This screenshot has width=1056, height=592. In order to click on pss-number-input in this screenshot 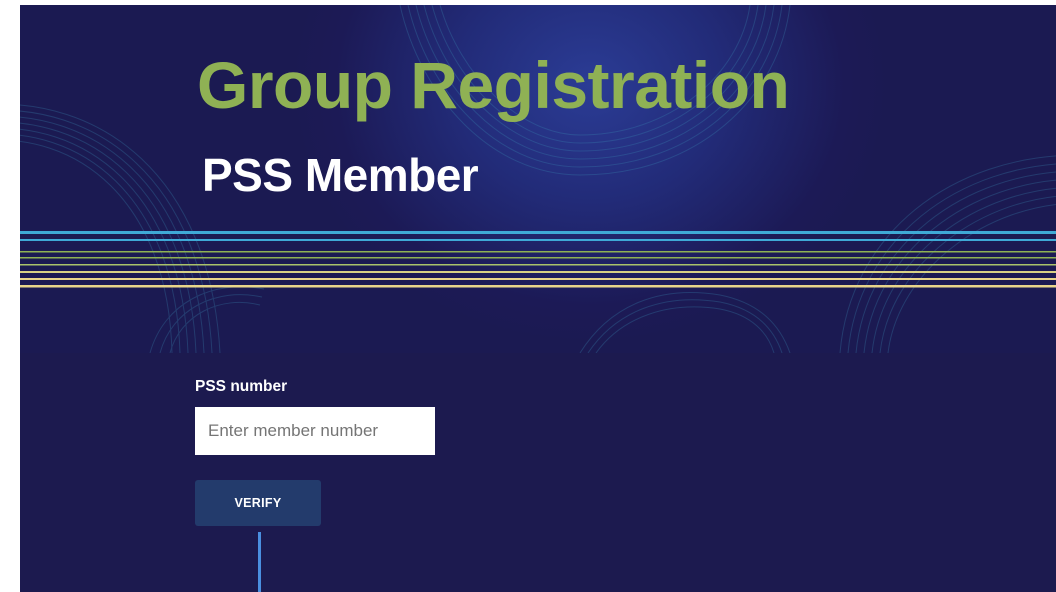, I will do `click(315, 431)`.